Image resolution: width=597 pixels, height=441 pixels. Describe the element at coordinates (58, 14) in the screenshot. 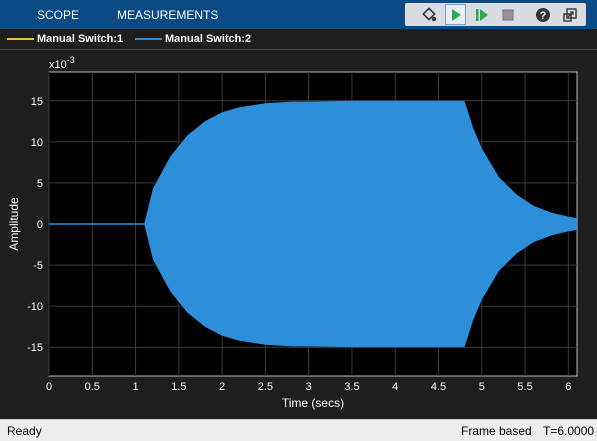

I see `tab-scope: SCOPE` at that location.